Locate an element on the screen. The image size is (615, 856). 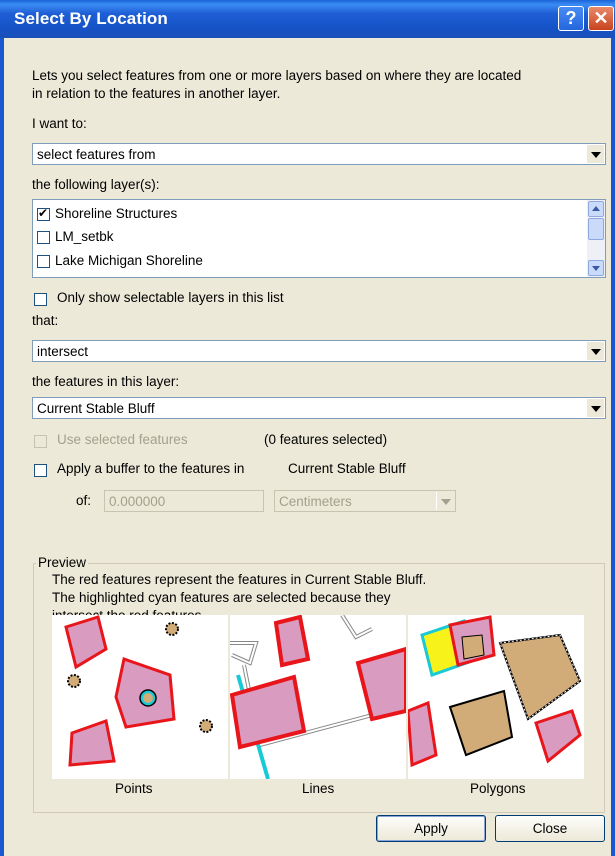
layers-label: the following layer(s): is located at coordinates (96, 184).